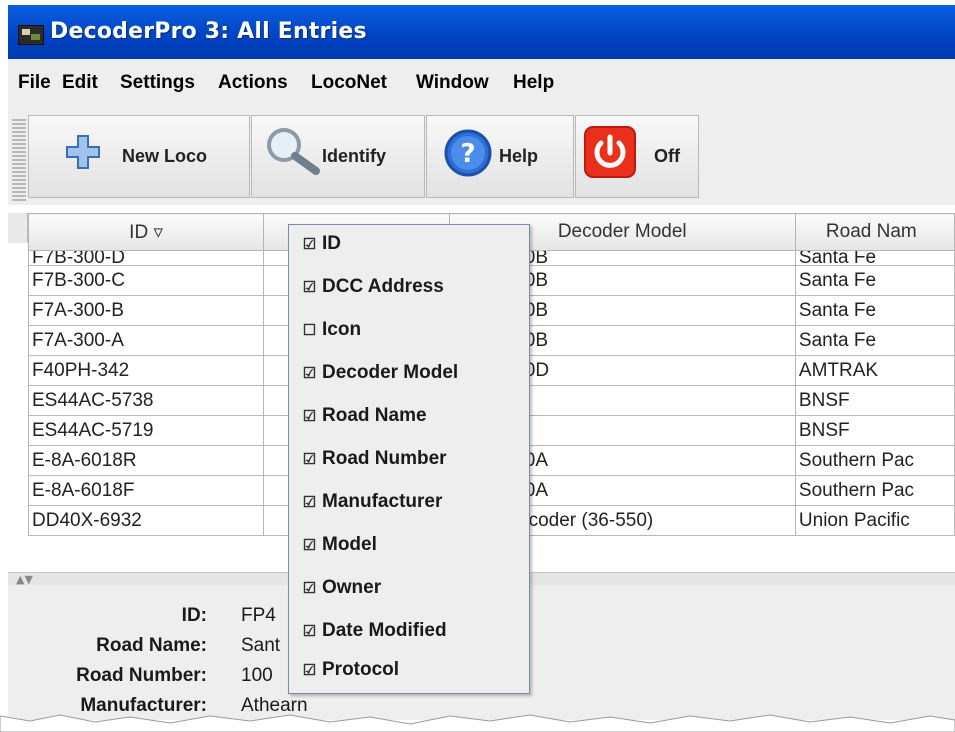 The width and height of the screenshot is (955, 732). I want to click on help-button: ? Help, so click(500, 156).